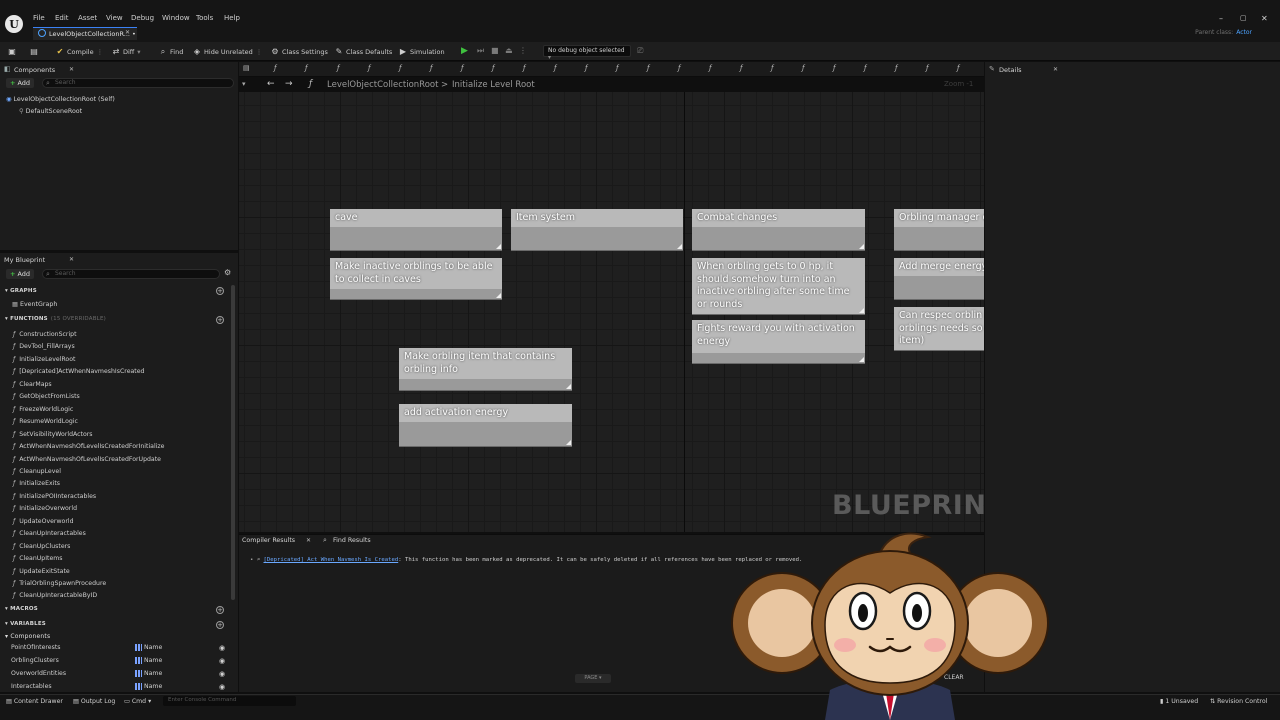  Describe the element at coordinates (120, 662) in the screenshot. I see `variable-row: OrblingClusters Name ◉` at that location.